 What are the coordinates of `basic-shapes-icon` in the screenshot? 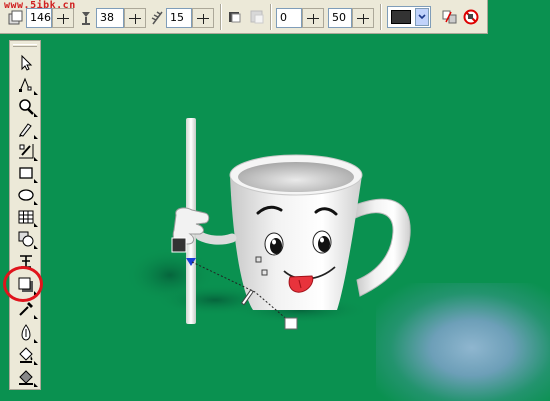 It's located at (26, 239).